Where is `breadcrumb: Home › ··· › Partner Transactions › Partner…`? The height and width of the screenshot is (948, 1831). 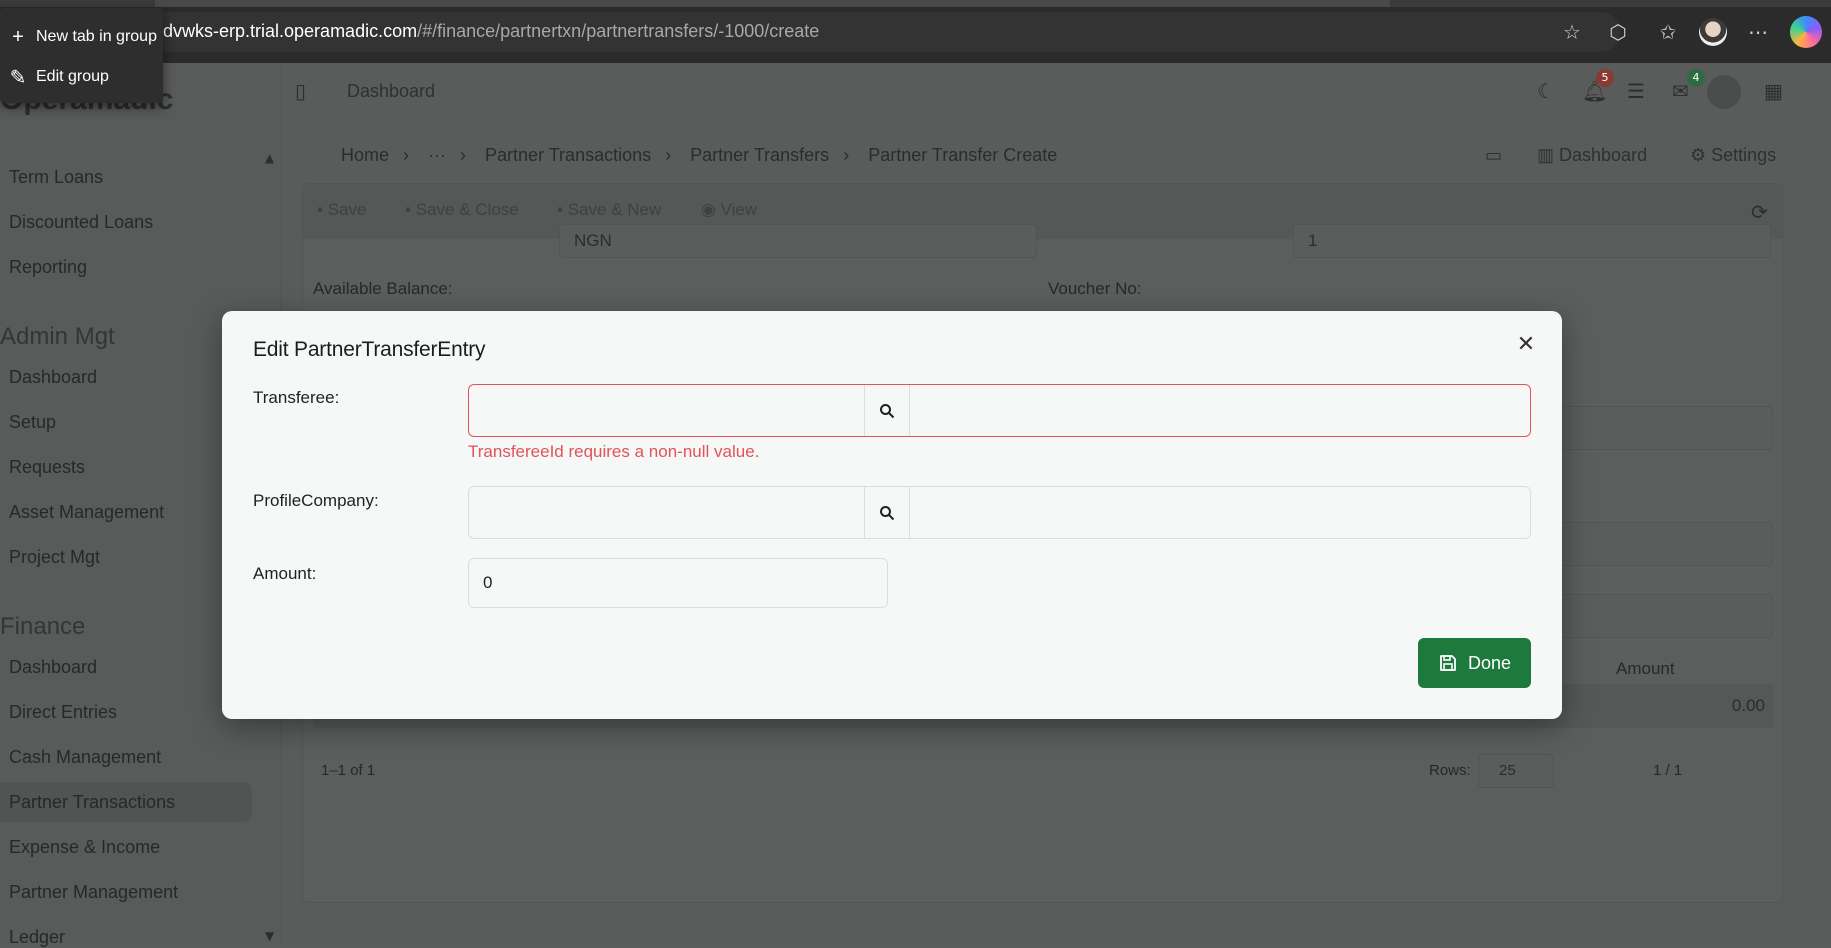 breadcrumb: Home › ··· › Partner Transactions › Partner… is located at coordinates (706, 155).